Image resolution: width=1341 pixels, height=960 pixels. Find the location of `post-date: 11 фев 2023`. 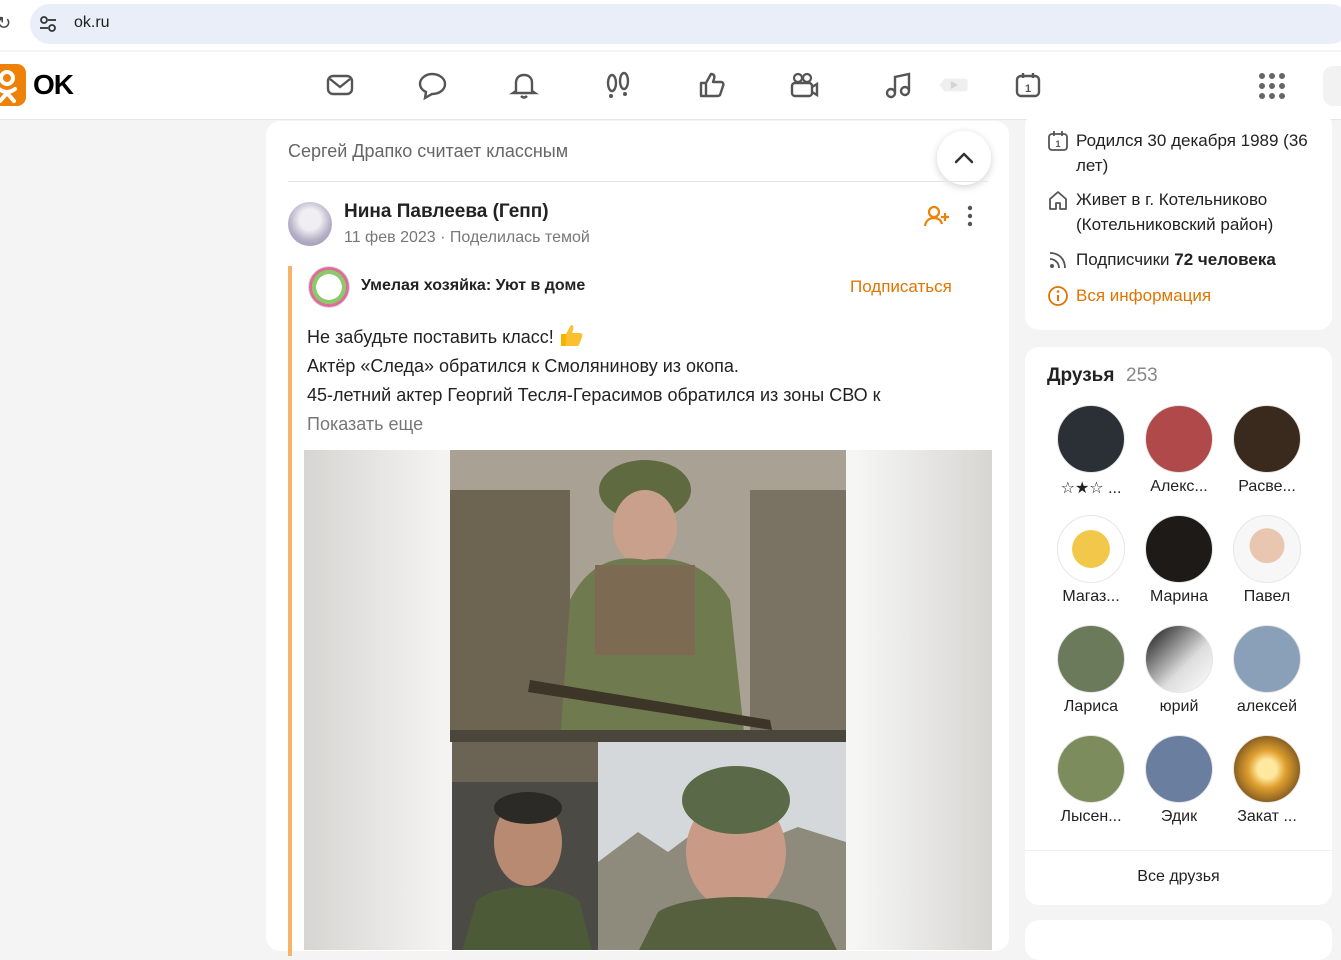

post-date: 11 фев 2023 is located at coordinates (390, 237).